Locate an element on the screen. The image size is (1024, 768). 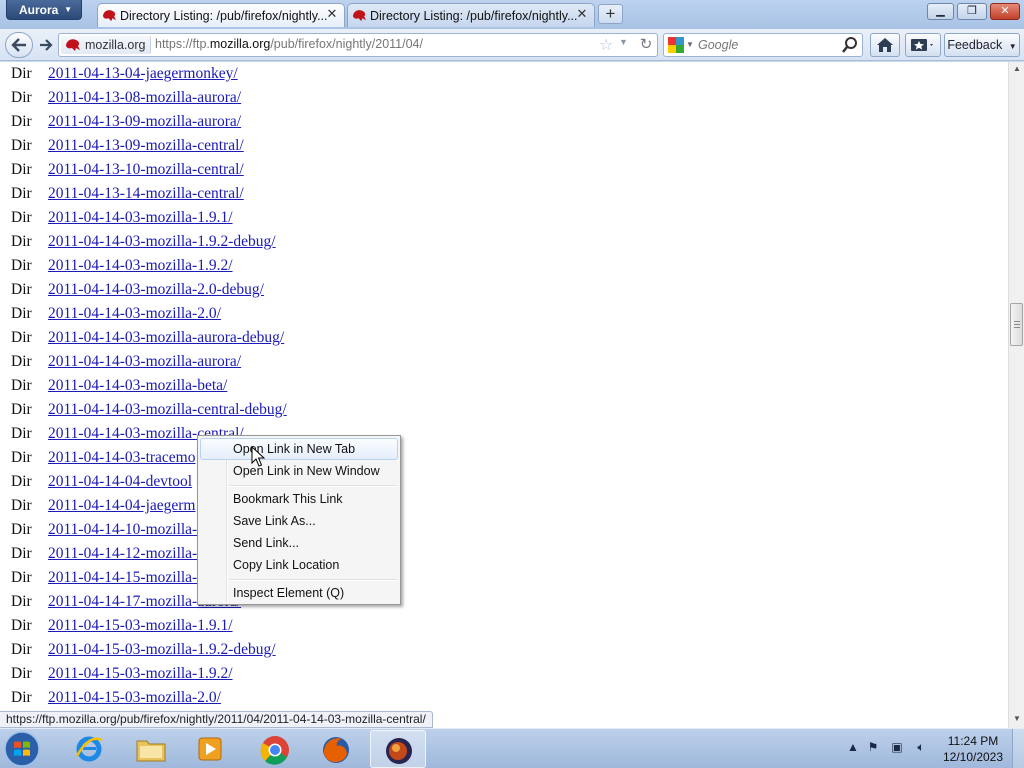
feedback-button: Feedback ▼ is located at coordinates (982, 45).